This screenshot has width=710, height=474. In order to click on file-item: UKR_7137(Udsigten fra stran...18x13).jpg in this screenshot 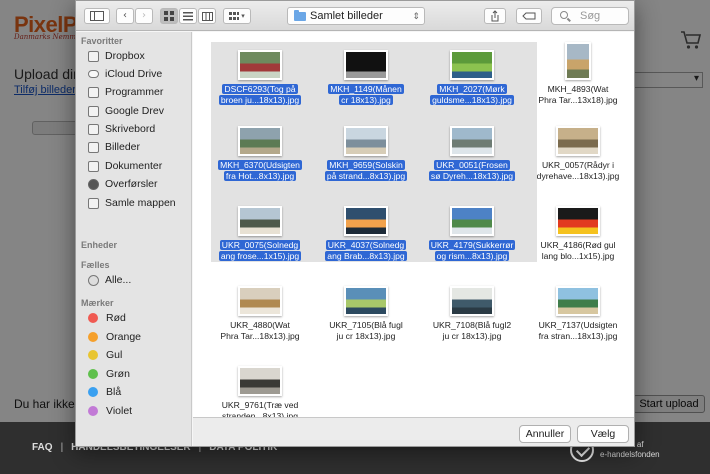, I will do `click(578, 315)`.